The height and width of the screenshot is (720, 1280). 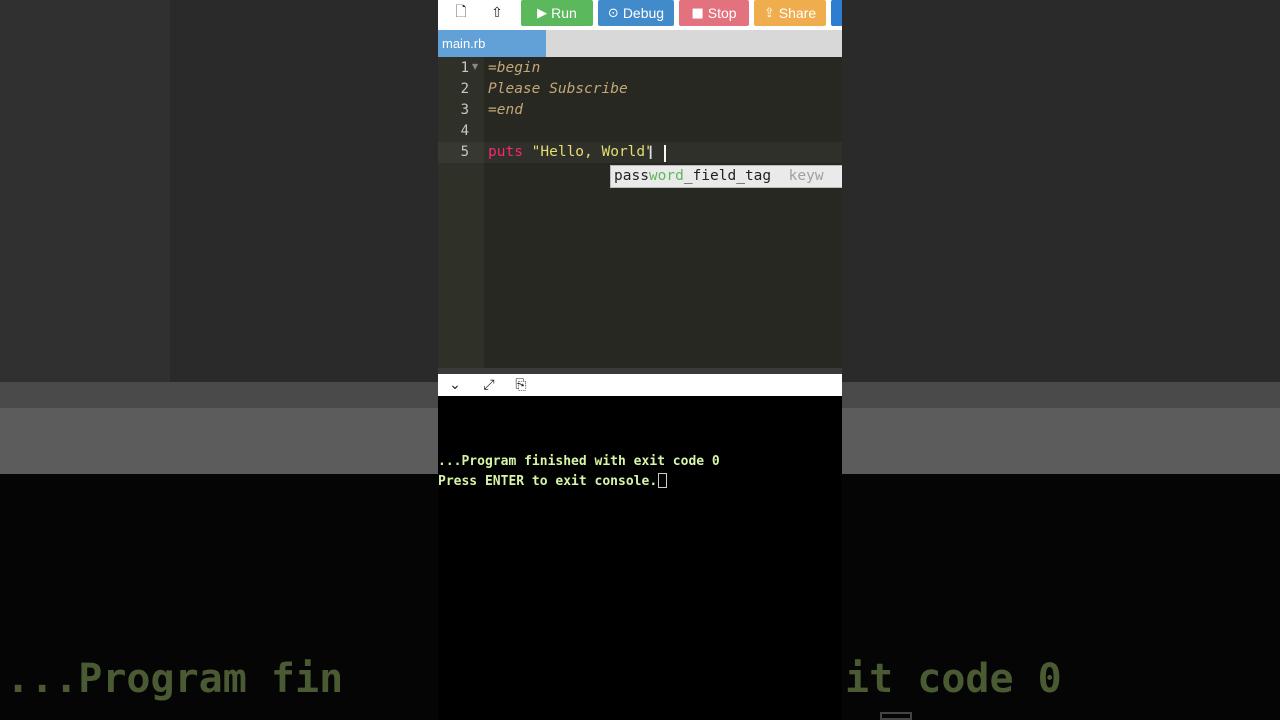 I want to click on stop-button: ■ Stop, so click(x=714, y=13).